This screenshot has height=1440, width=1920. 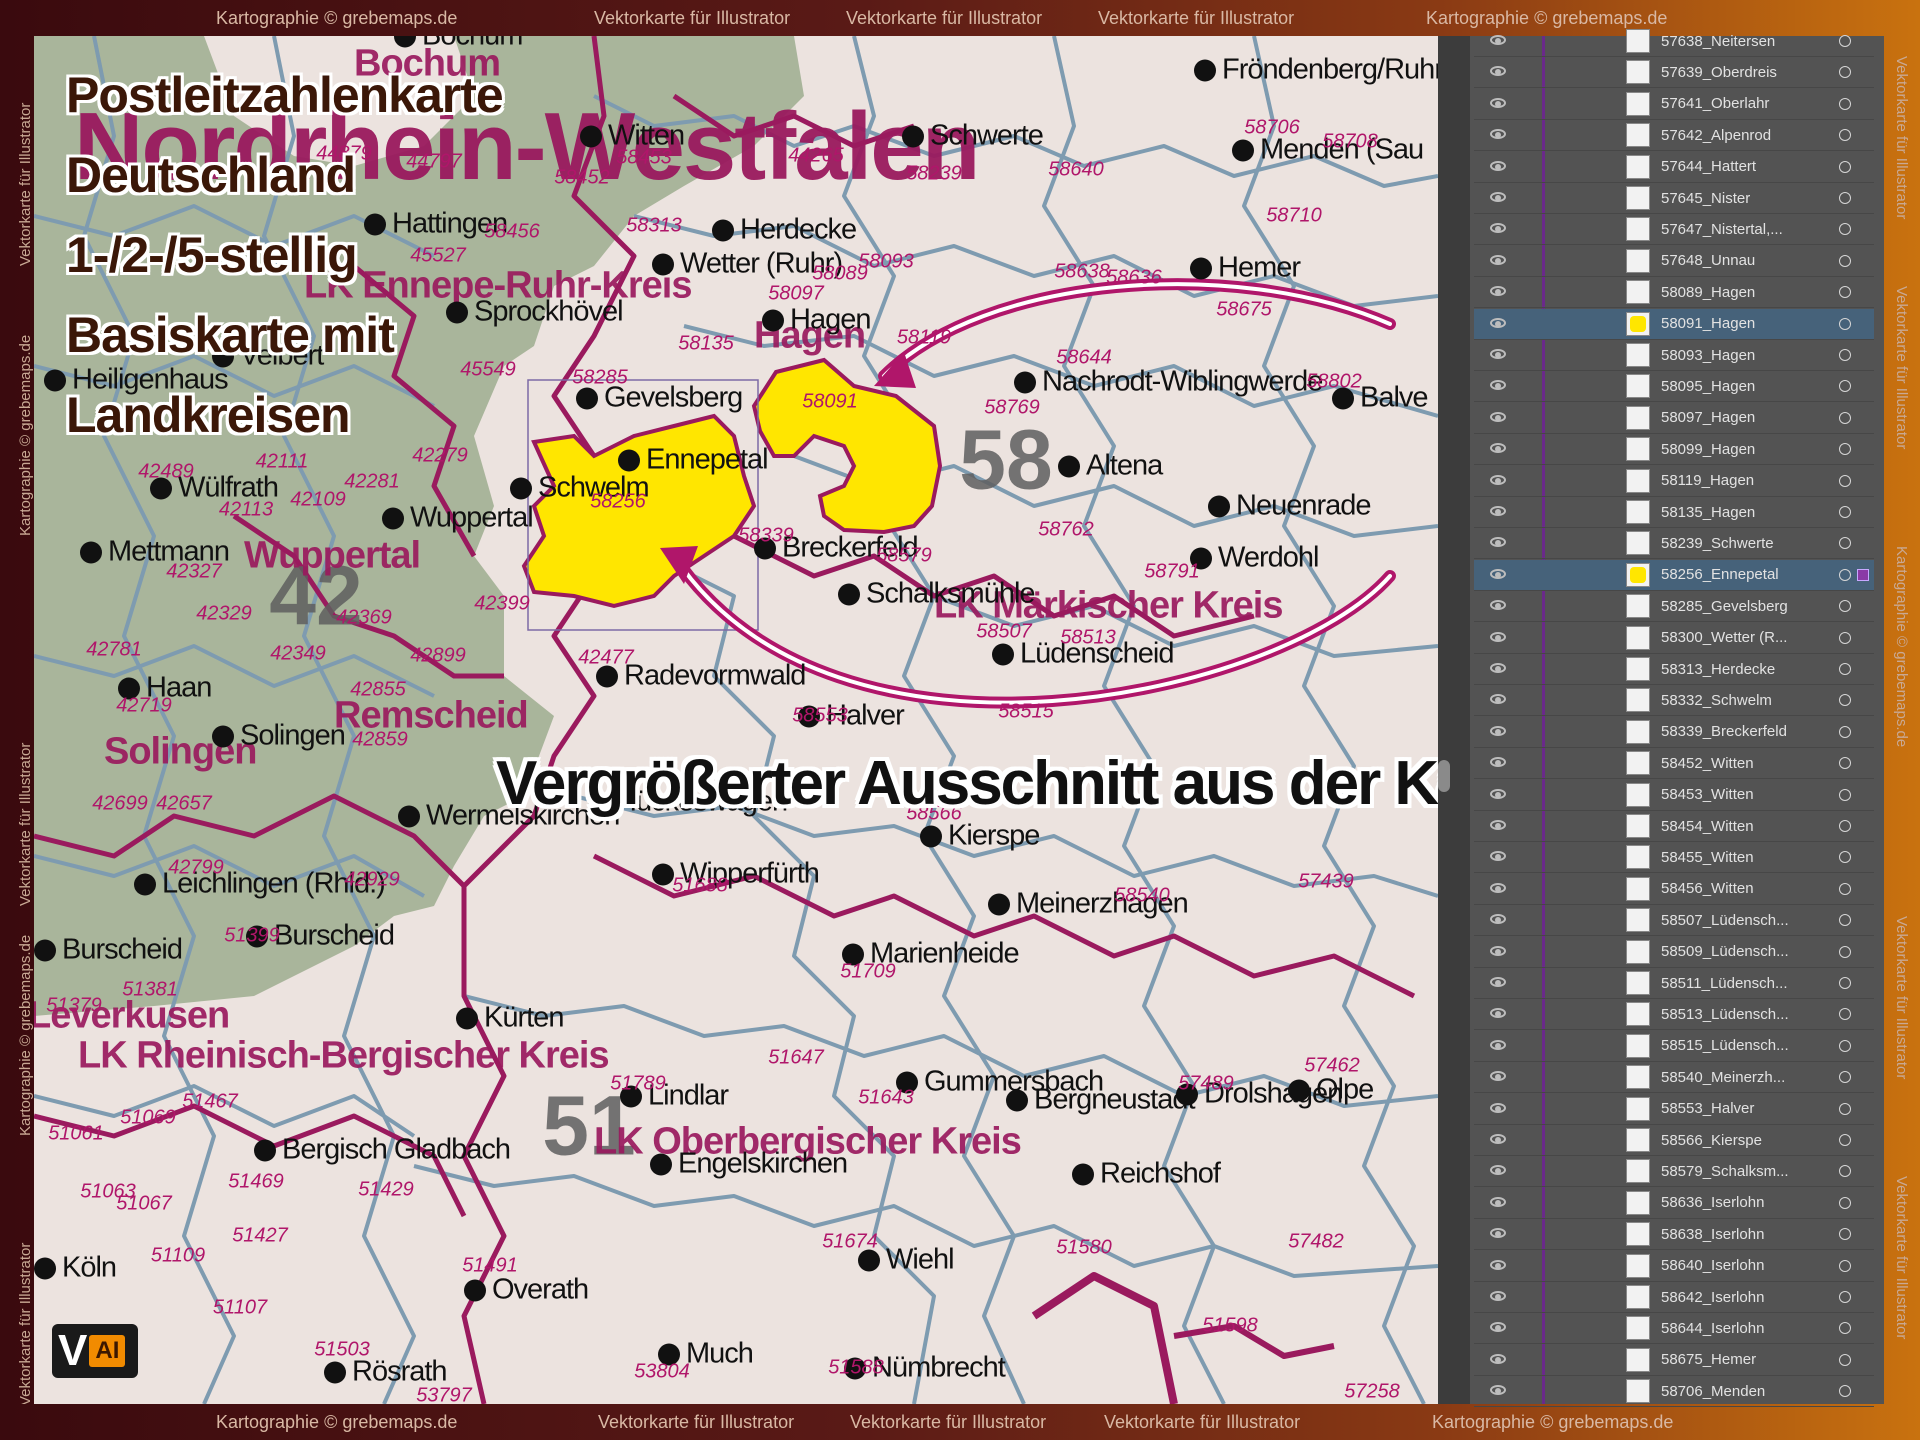 I want to click on layer-row: 57642_Alpenrod, so click(x=1674, y=136).